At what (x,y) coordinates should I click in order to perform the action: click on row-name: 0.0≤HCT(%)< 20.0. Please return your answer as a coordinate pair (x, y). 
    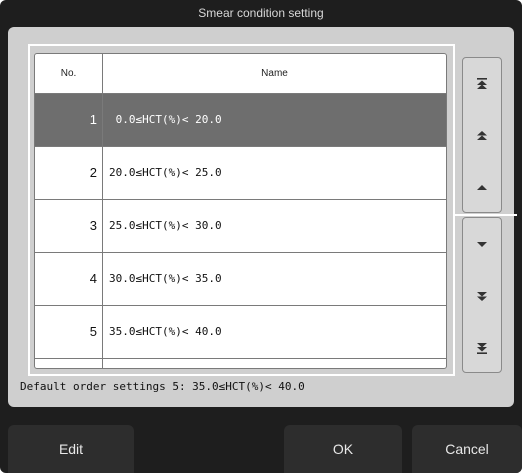
    Looking at the image, I should click on (165, 119).